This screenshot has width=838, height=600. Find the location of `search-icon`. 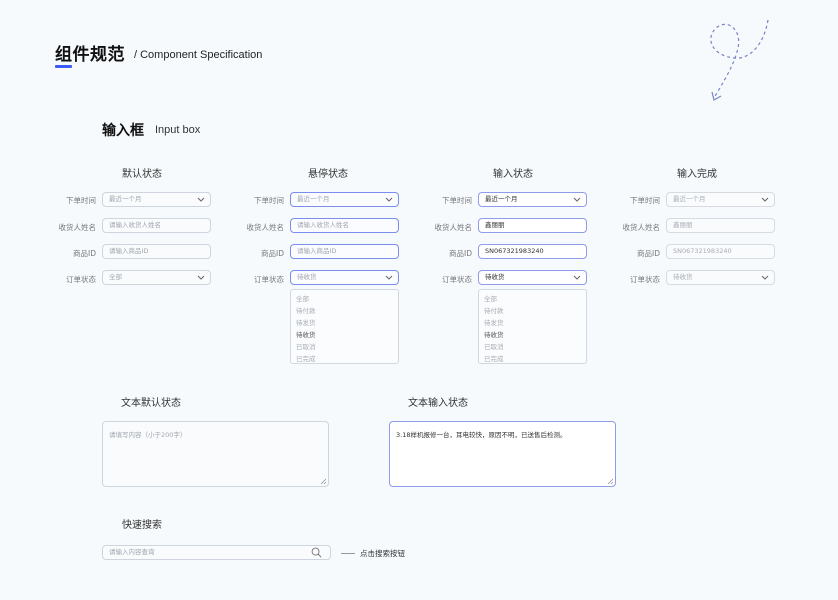

search-icon is located at coordinates (316, 552).